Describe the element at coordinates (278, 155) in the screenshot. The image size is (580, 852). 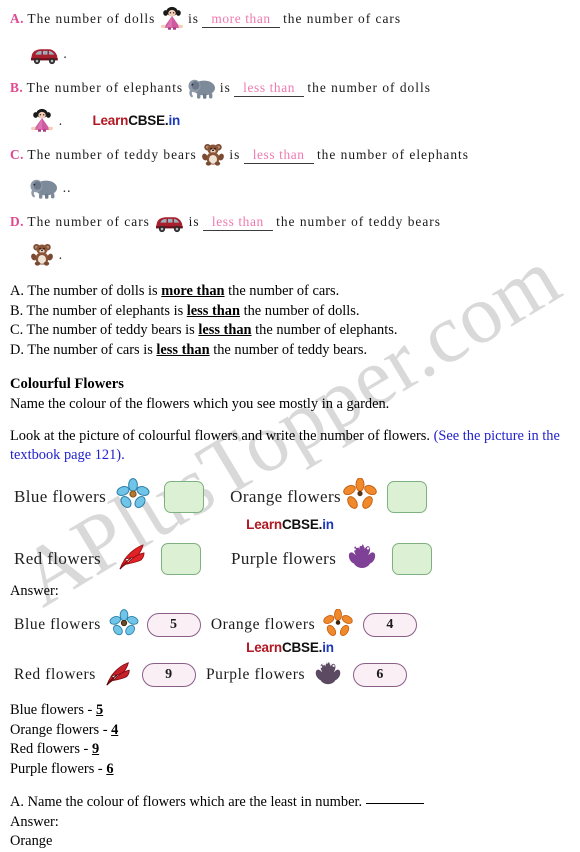
I see `question-blank-c: less than` at that location.